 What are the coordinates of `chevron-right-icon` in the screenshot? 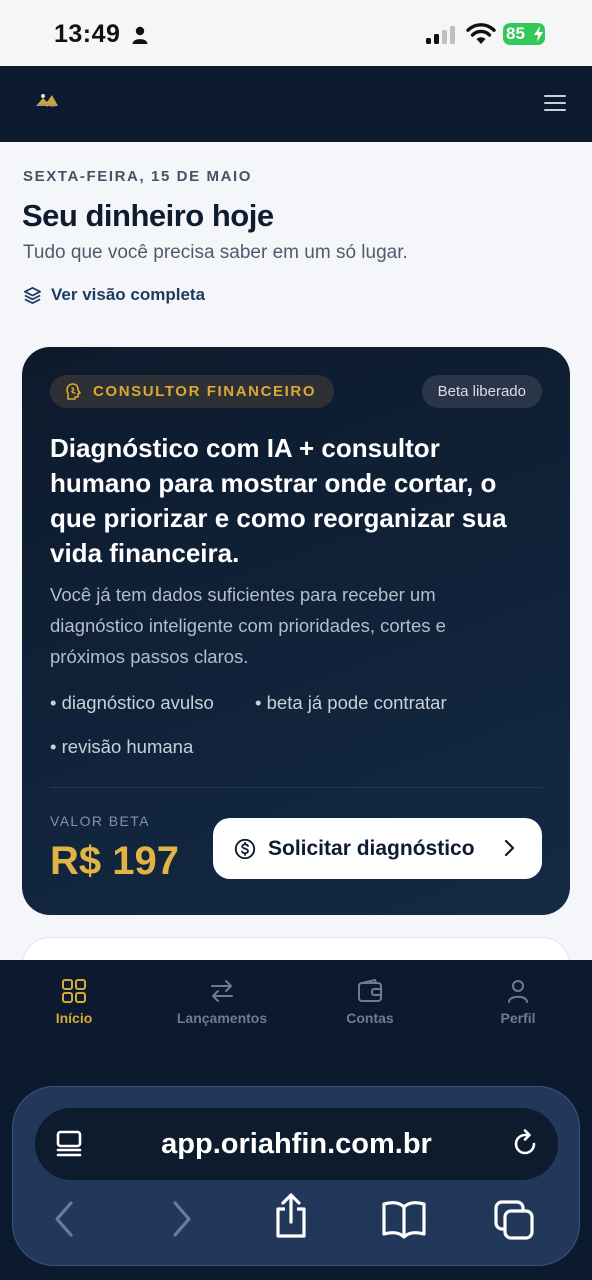 It's located at (509, 848).